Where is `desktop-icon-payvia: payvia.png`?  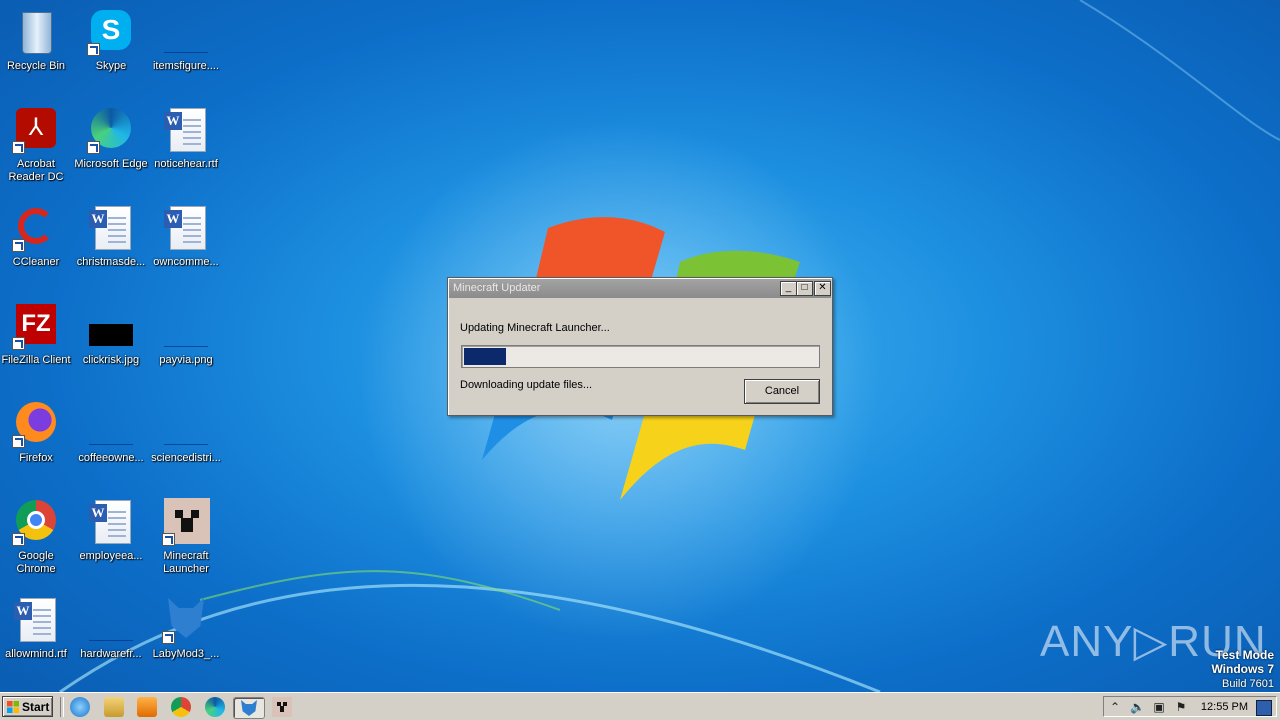
desktop-icon-payvia: payvia.png is located at coordinates (186, 343).